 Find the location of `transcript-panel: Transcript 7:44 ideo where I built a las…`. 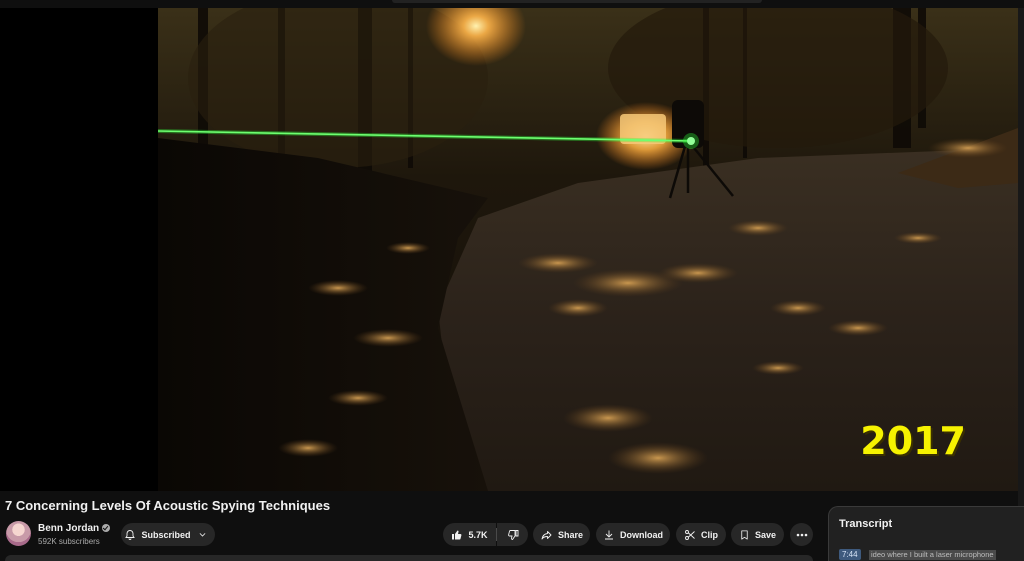

transcript-panel: Transcript 7:44 ideo where I built a las… is located at coordinates (926, 533).